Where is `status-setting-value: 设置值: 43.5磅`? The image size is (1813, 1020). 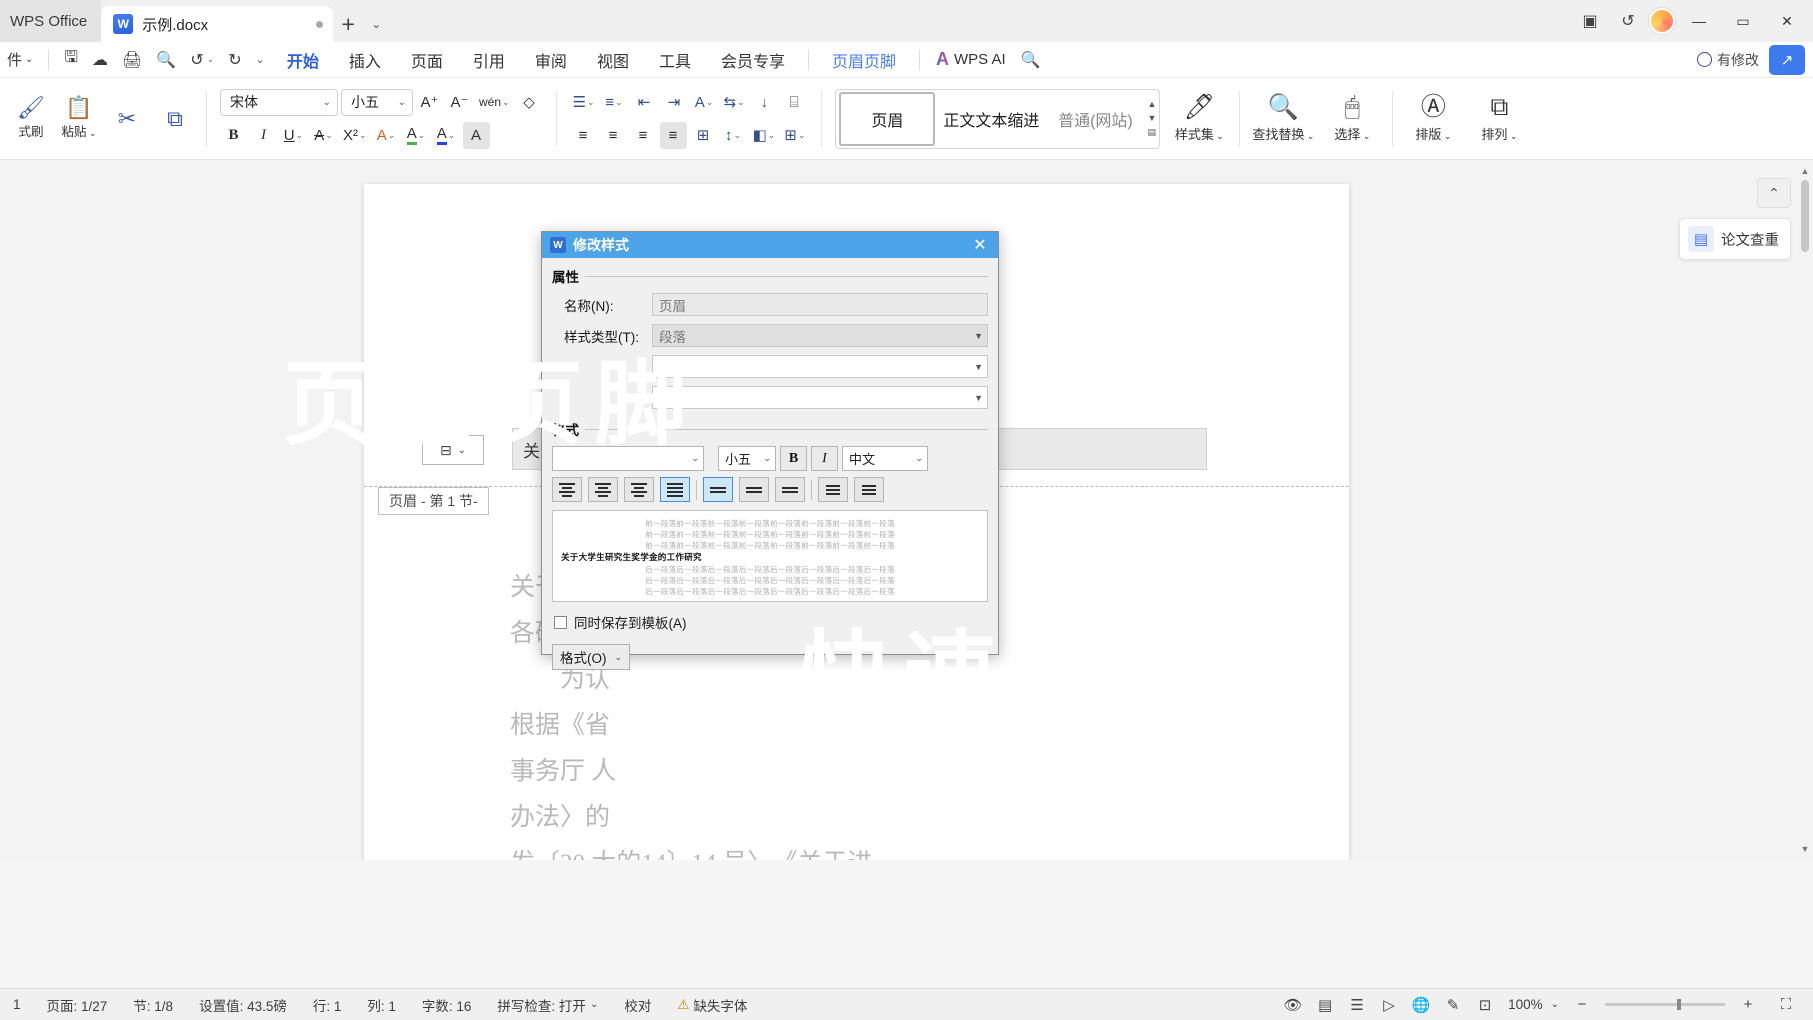
status-setting-value: 设置值: 43.5磅 is located at coordinates (243, 1005).